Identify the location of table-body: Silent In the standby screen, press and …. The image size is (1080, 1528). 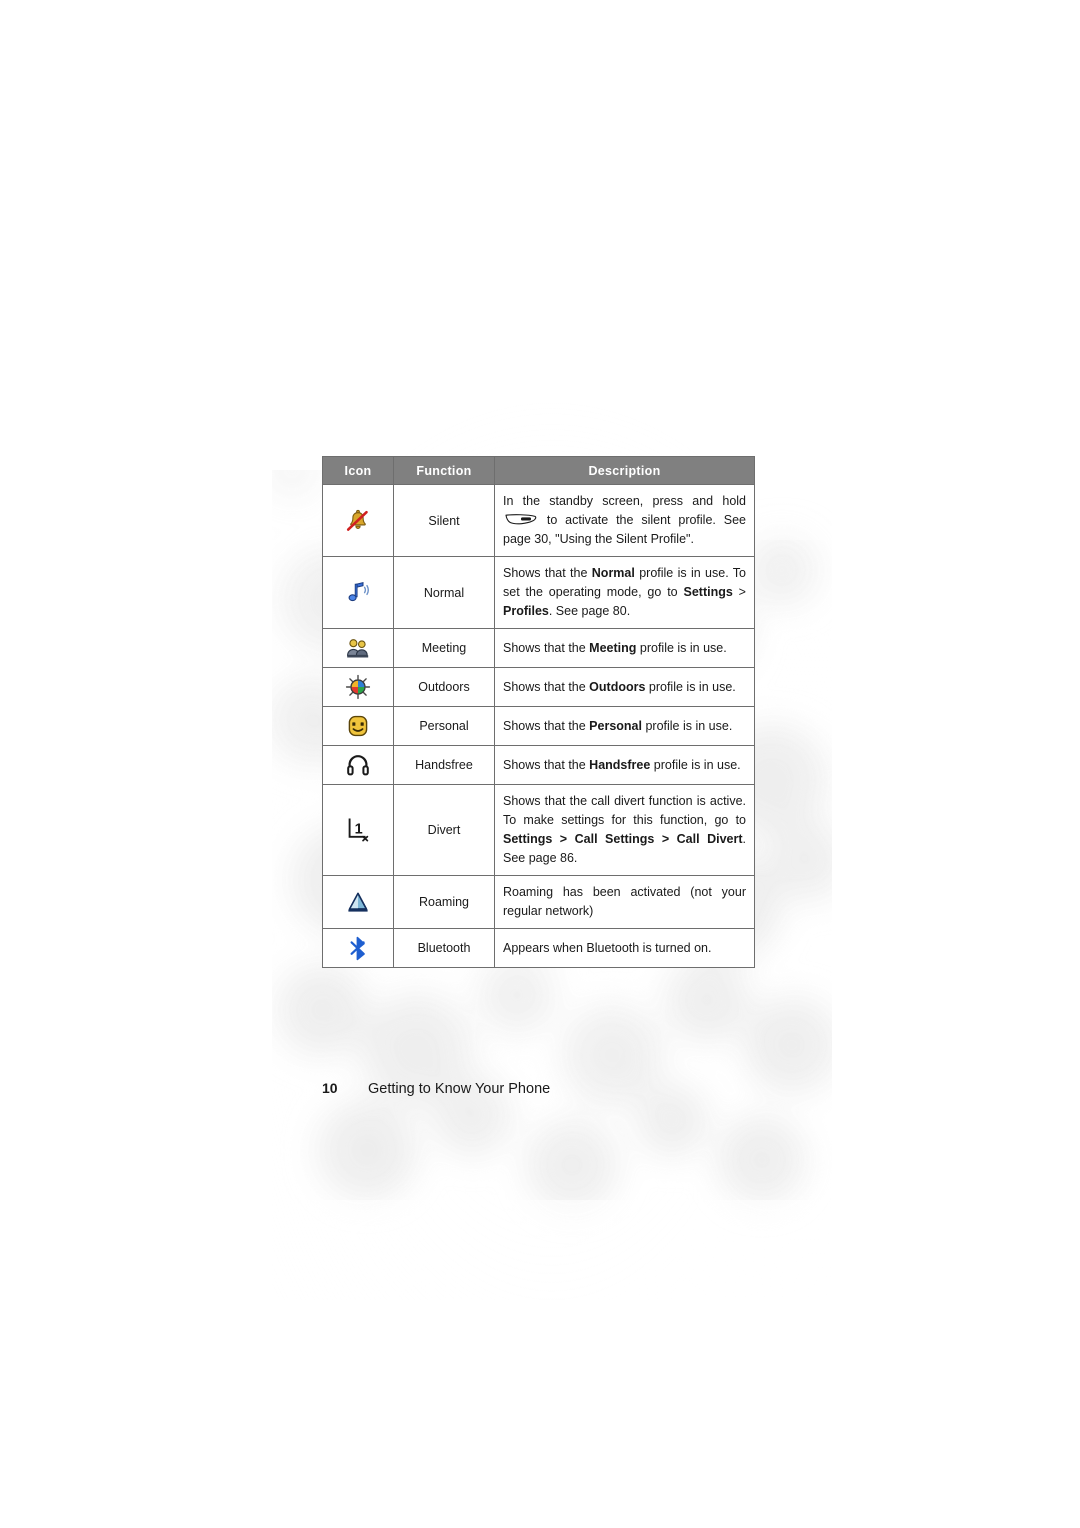
(538, 726).